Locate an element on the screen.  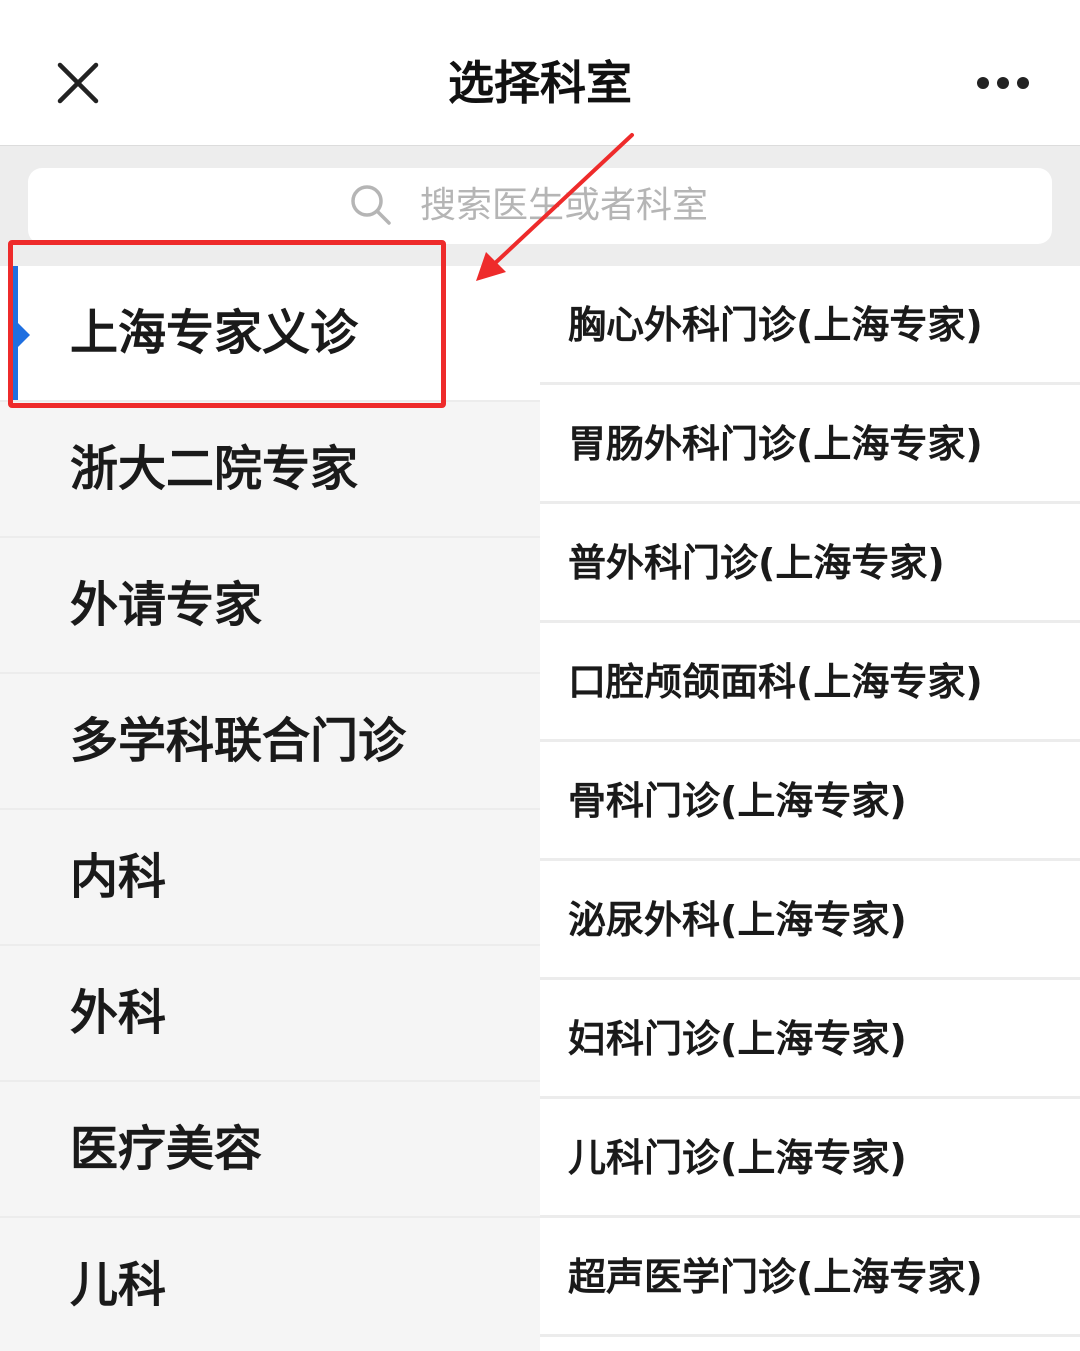
department-item: 骨科门诊(上海专家) is located at coordinates (810, 801).